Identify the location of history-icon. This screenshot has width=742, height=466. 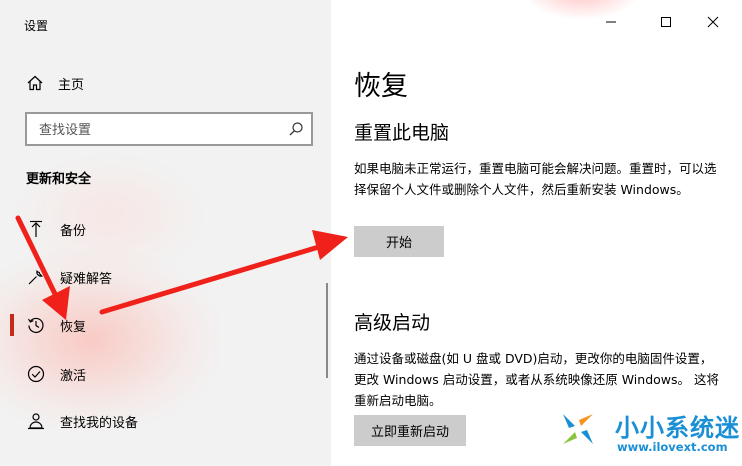
(35, 325).